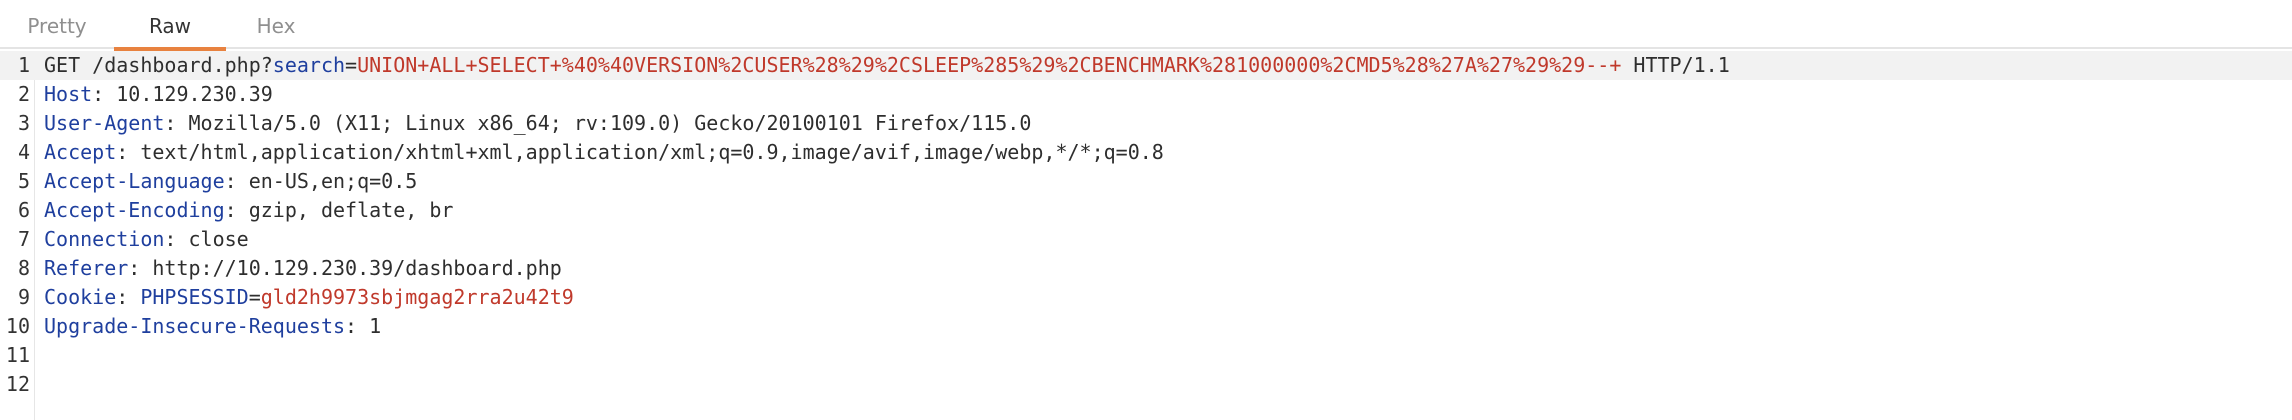 The height and width of the screenshot is (420, 2292). Describe the element at coordinates (23, 152) in the screenshot. I see `line-number: 4` at that location.